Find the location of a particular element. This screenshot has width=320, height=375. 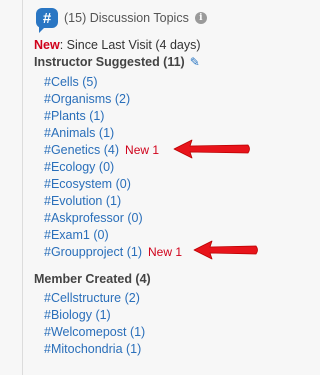

pencil-icon: ✎ is located at coordinates (195, 62).